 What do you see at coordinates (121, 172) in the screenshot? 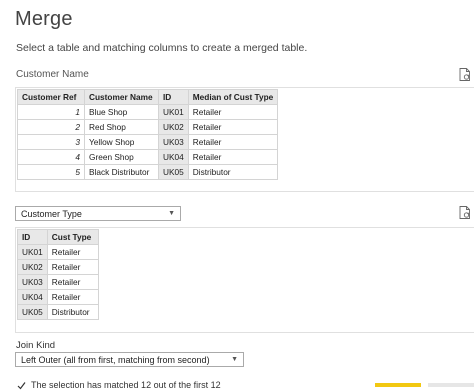
I see `cell-customer-name: Black Distributor` at bounding box center [121, 172].